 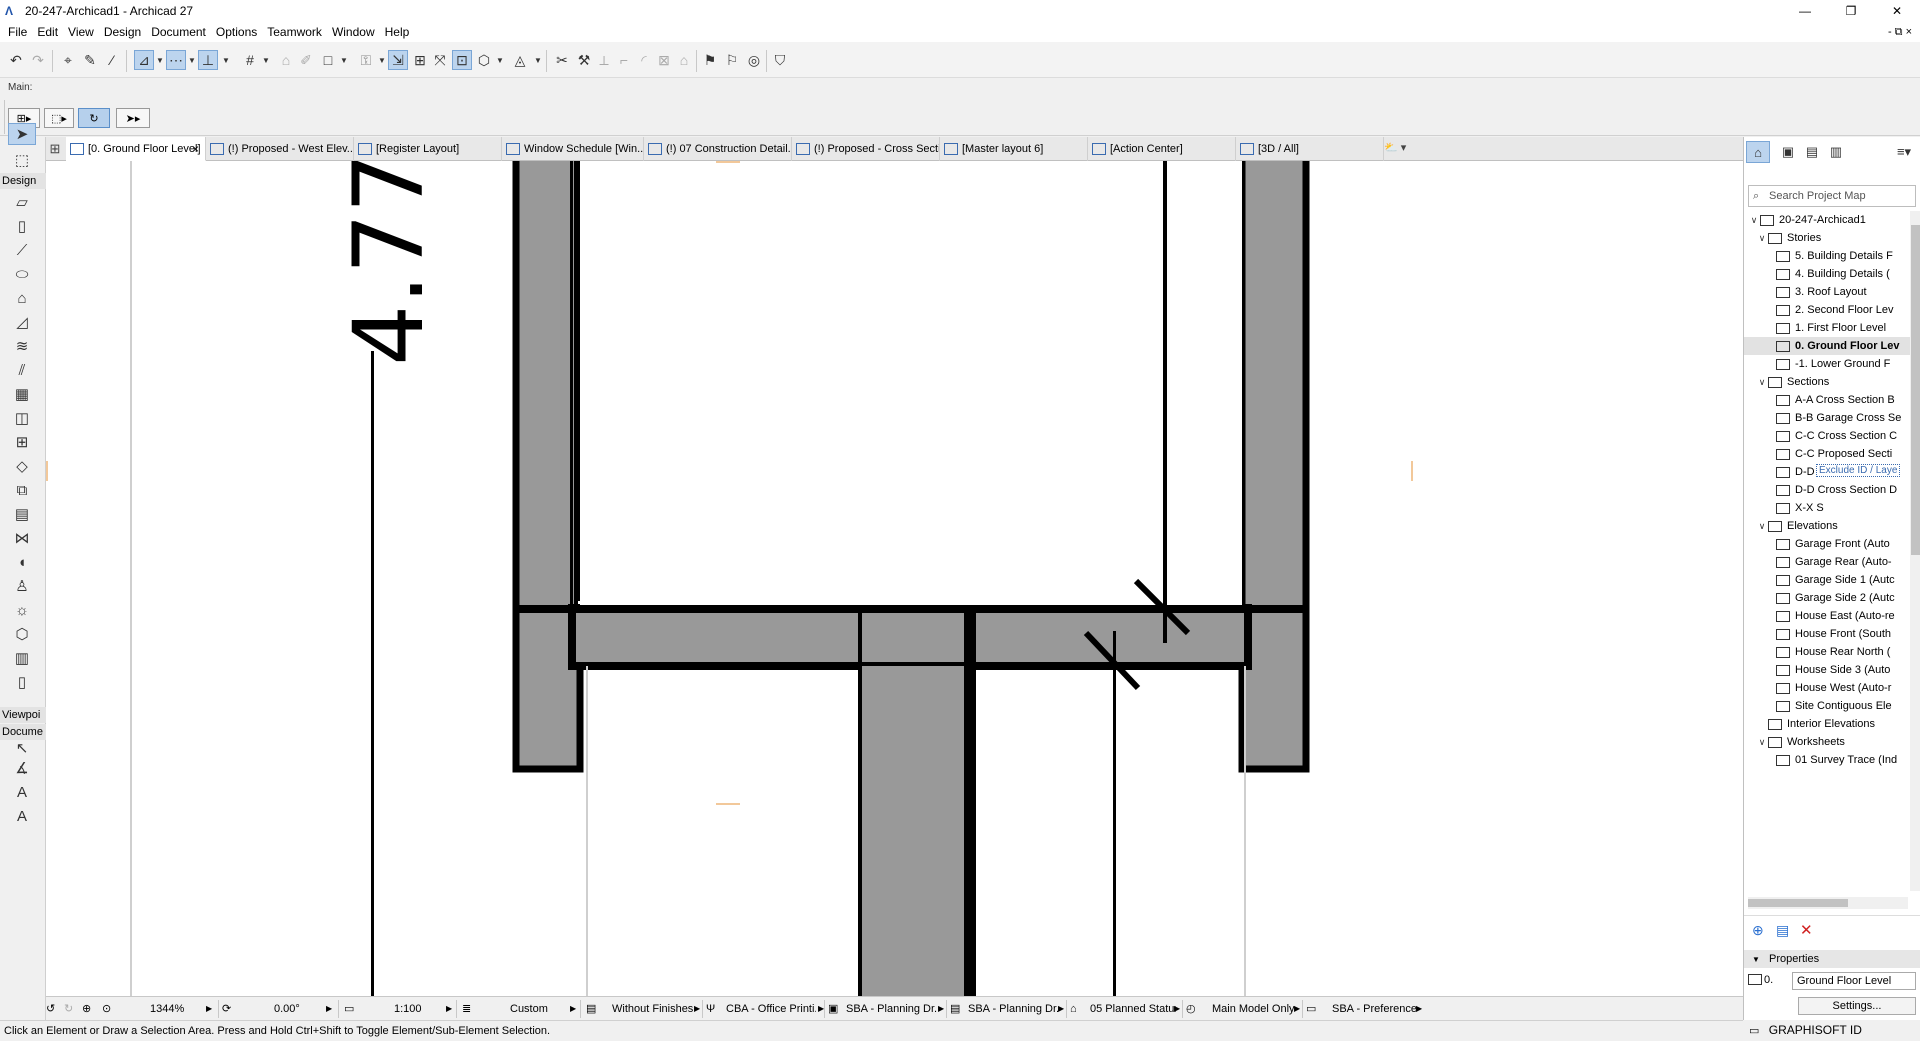 I want to click on tab-list-dropdown-icon: ⛅ ▾, so click(x=1404, y=149).